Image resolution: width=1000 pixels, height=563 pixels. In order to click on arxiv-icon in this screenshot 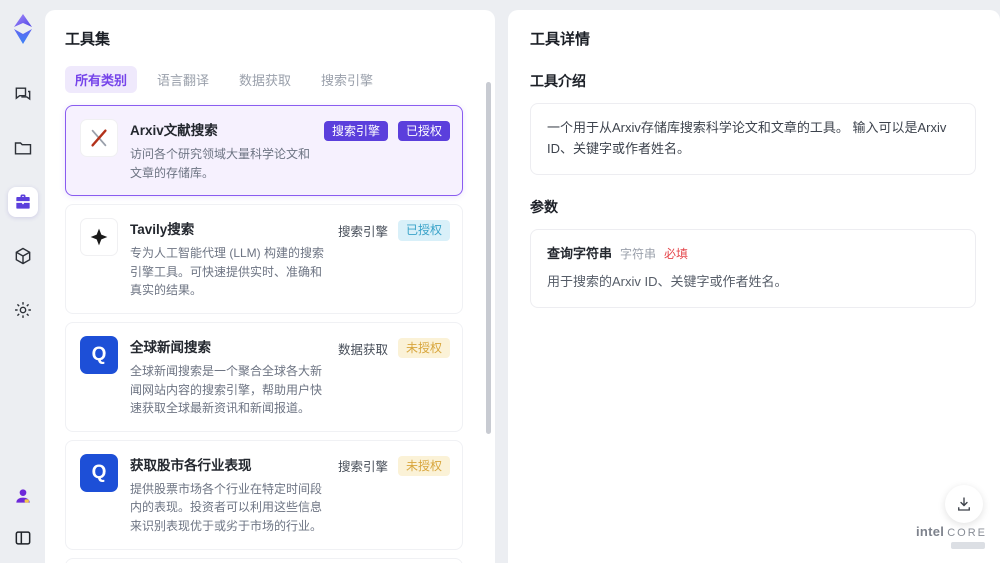, I will do `click(99, 138)`.